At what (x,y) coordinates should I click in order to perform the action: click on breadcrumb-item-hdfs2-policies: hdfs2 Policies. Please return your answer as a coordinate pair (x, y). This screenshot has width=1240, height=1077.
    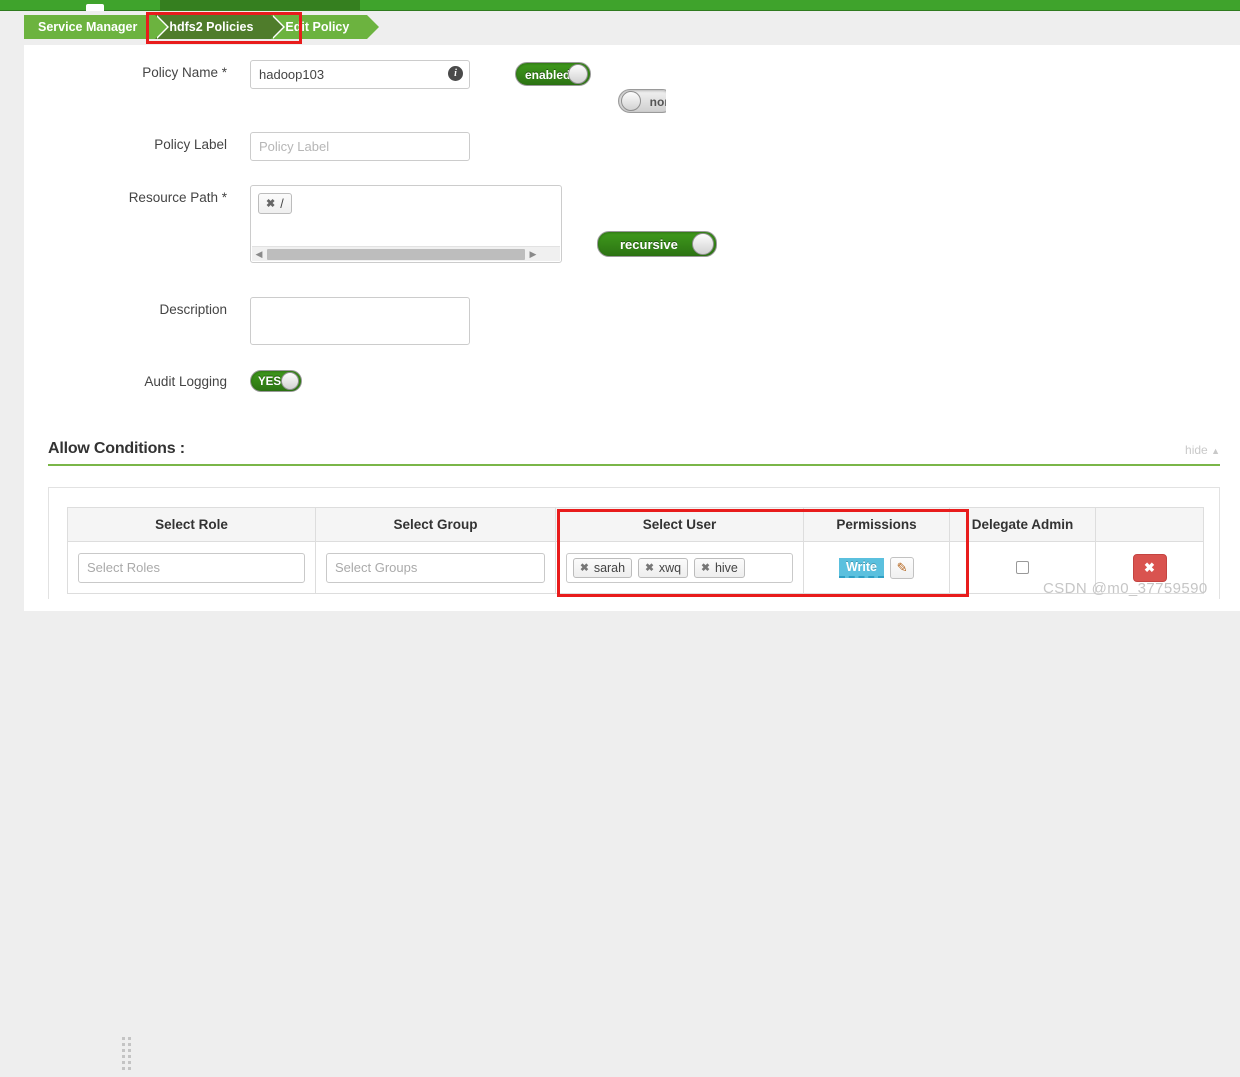
    Looking at the image, I should click on (220, 27).